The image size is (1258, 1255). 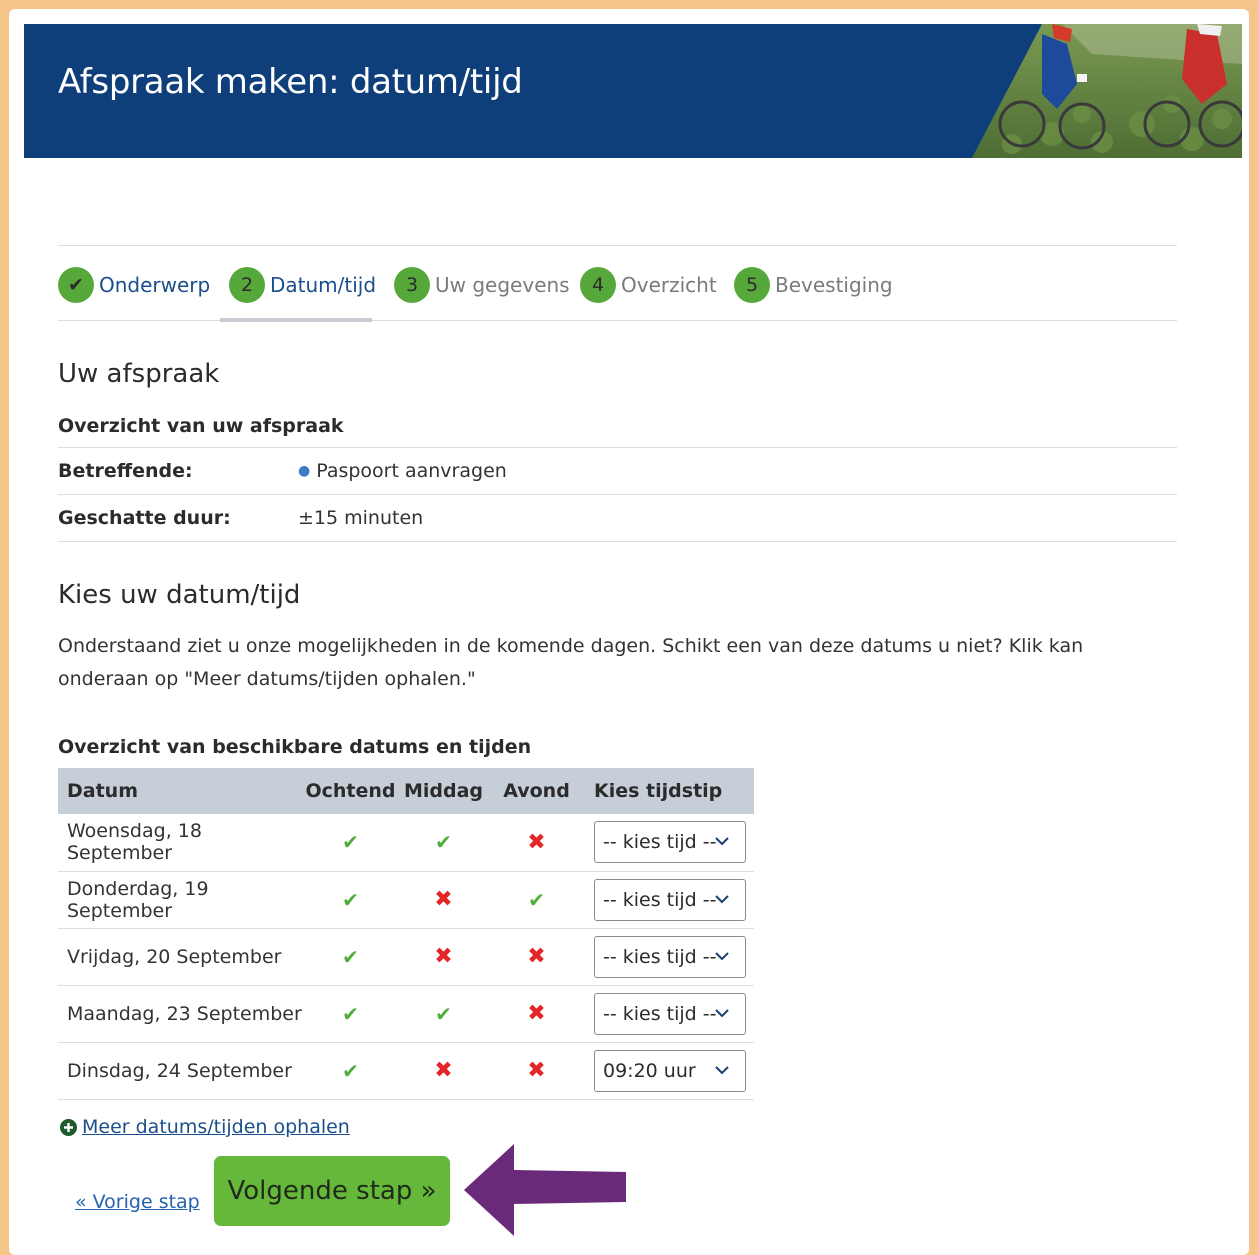 I want to click on step-label: Datum/tijd, so click(x=323, y=285).